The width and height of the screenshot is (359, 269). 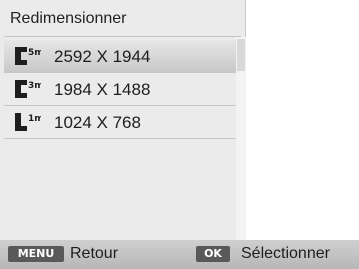 I want to click on title-divider, so click(x=122, y=36).